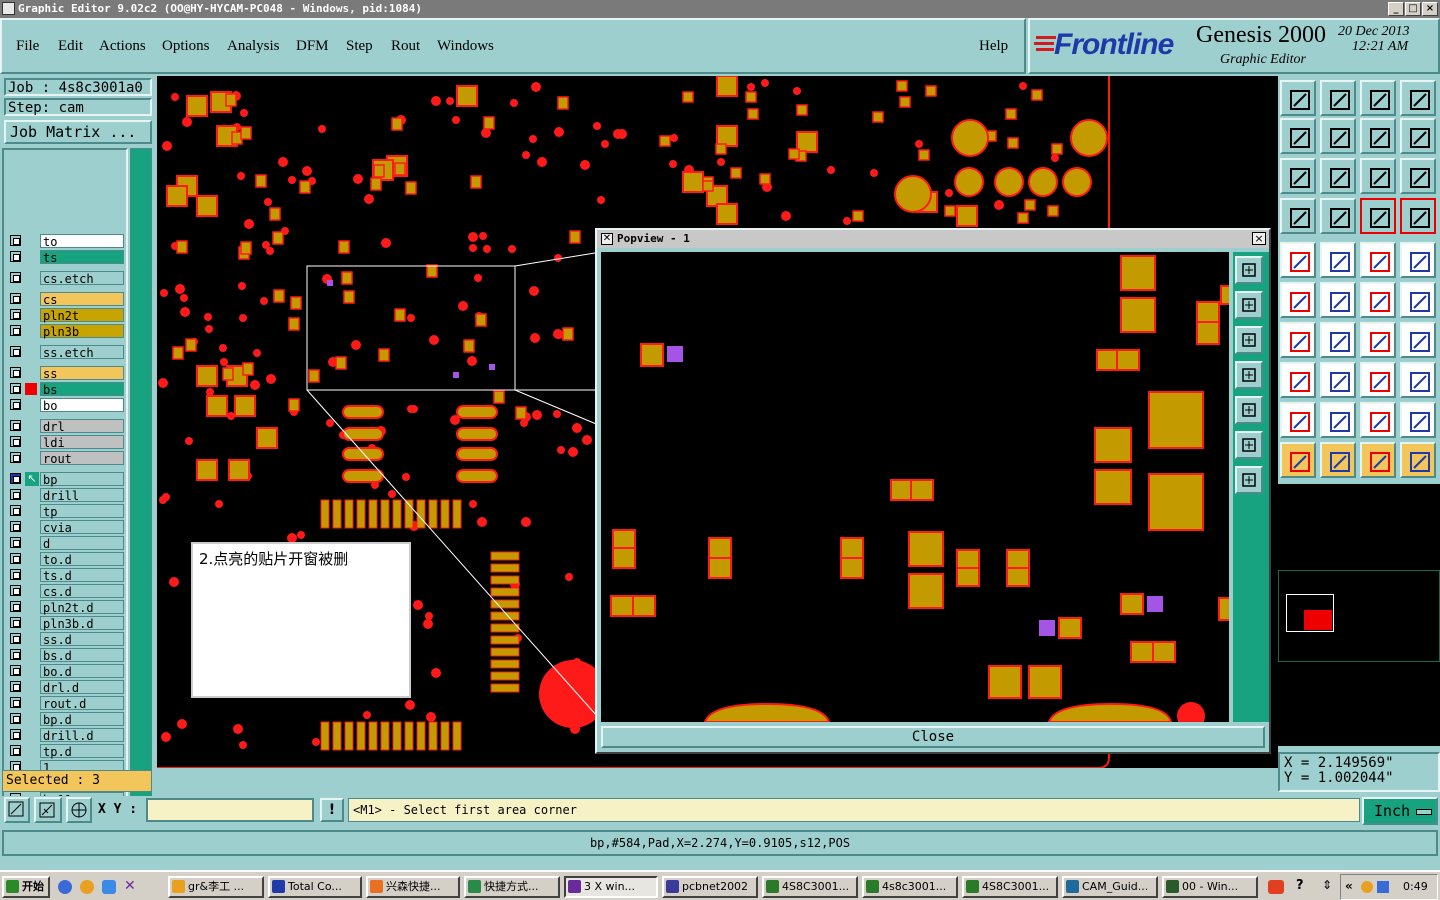 Image resolution: width=1440 pixels, height=900 pixels. I want to click on layer-name: bp.d, so click(82, 719).